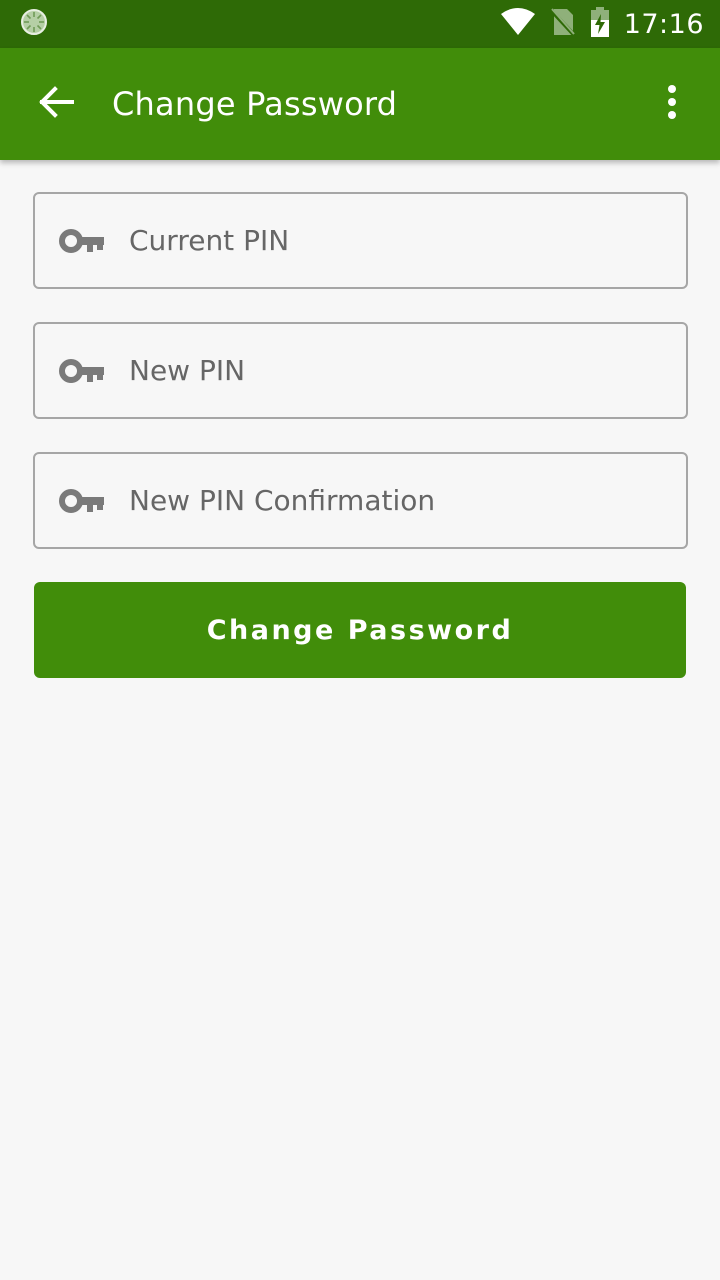 This screenshot has height=1280, width=720. I want to click on overflow-menu-button, so click(672, 104).